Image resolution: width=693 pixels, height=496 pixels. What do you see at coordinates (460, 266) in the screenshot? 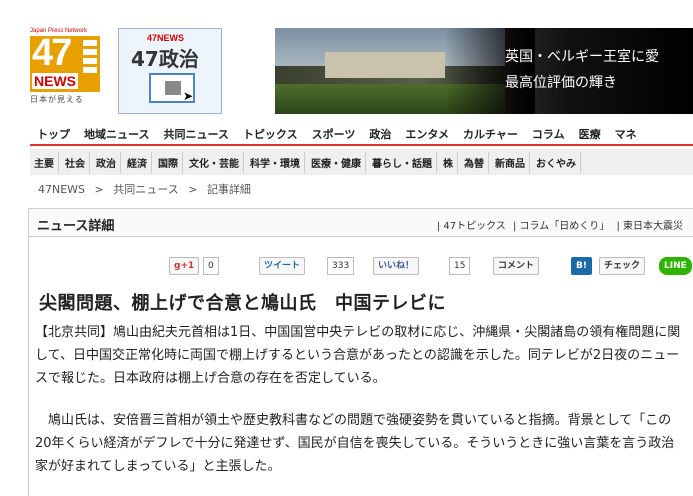
I see `like-count: 15` at bounding box center [460, 266].